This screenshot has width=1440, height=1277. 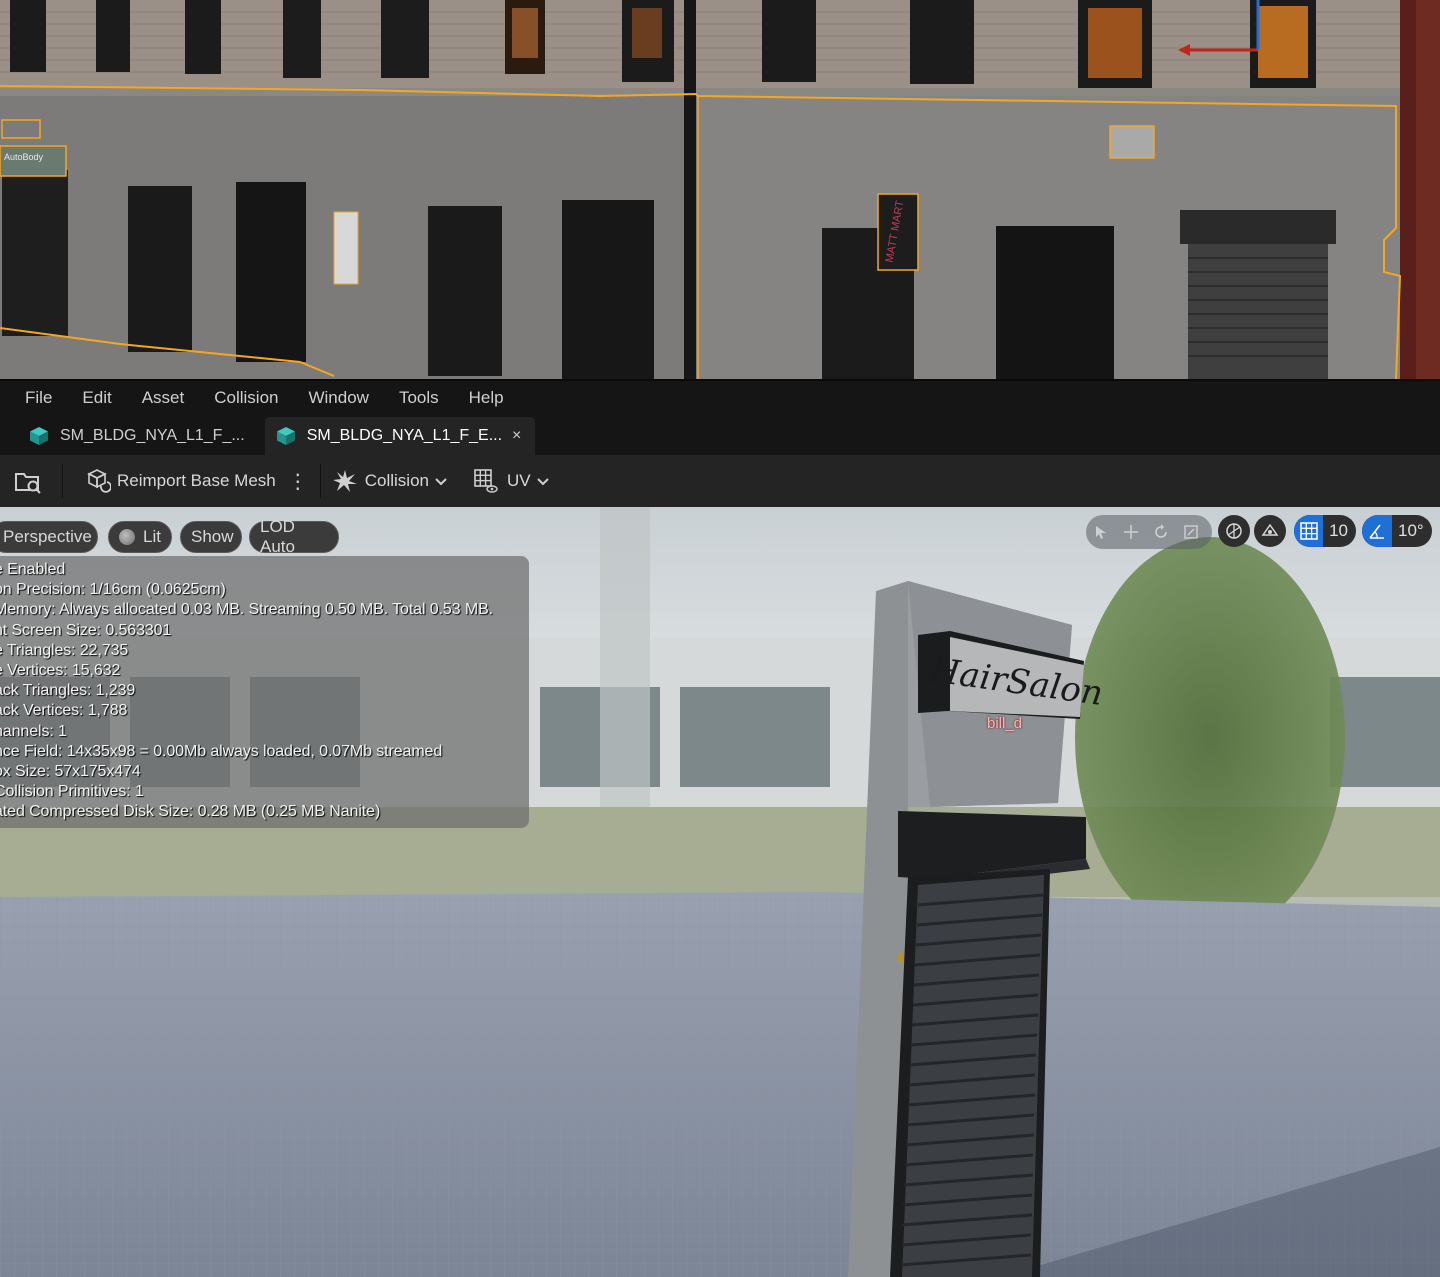 I want to click on menu-tools: Tools, so click(x=419, y=398).